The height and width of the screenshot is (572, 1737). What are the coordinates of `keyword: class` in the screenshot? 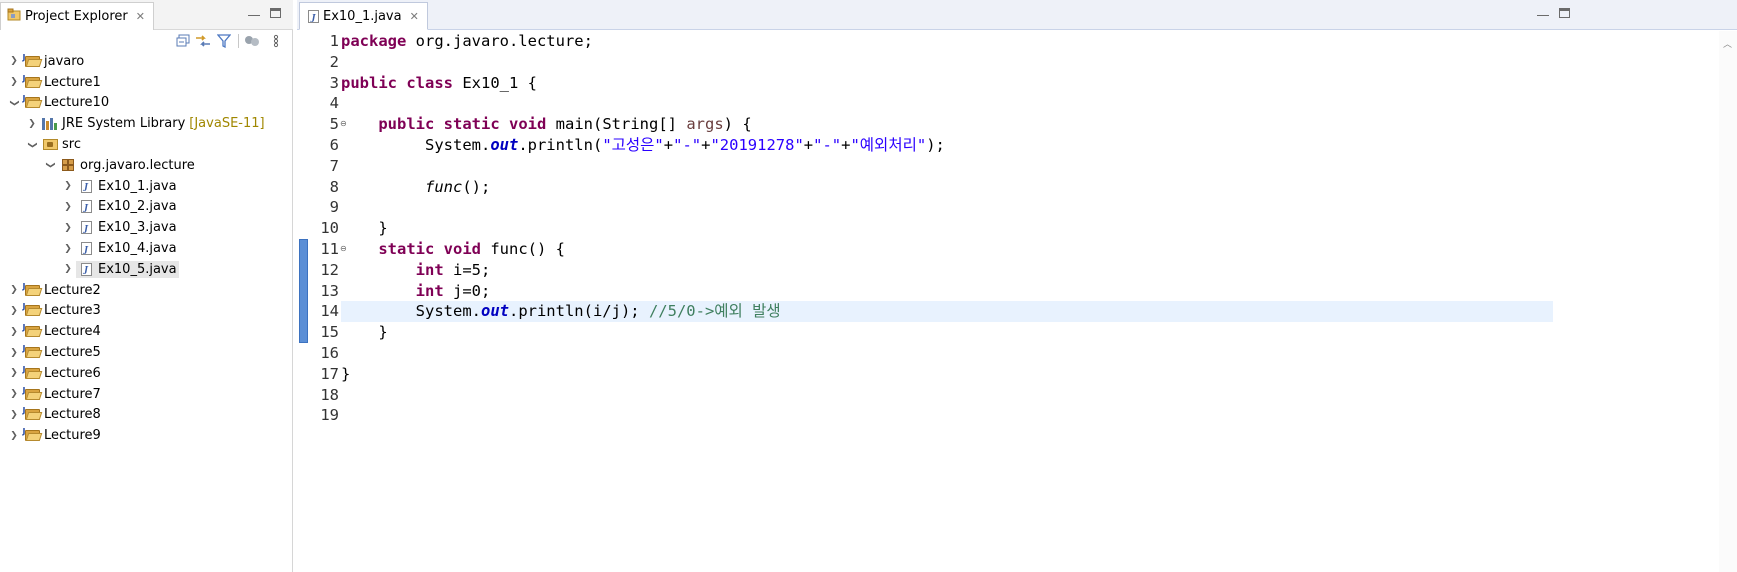 It's located at (430, 82).